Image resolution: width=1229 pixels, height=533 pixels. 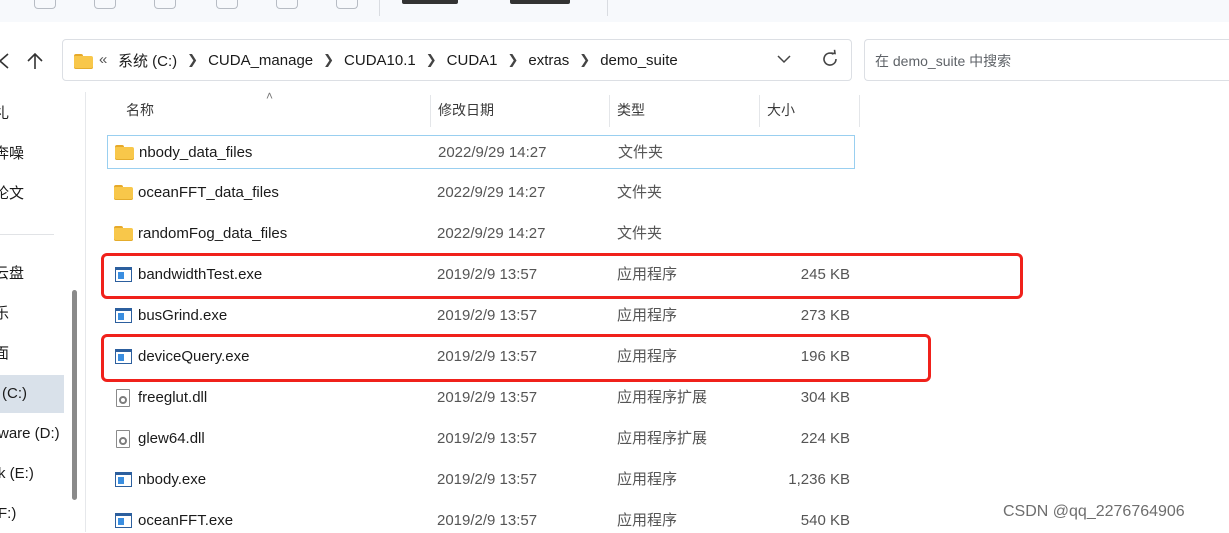 I want to click on nav-item: 论文, so click(x=28, y=194).